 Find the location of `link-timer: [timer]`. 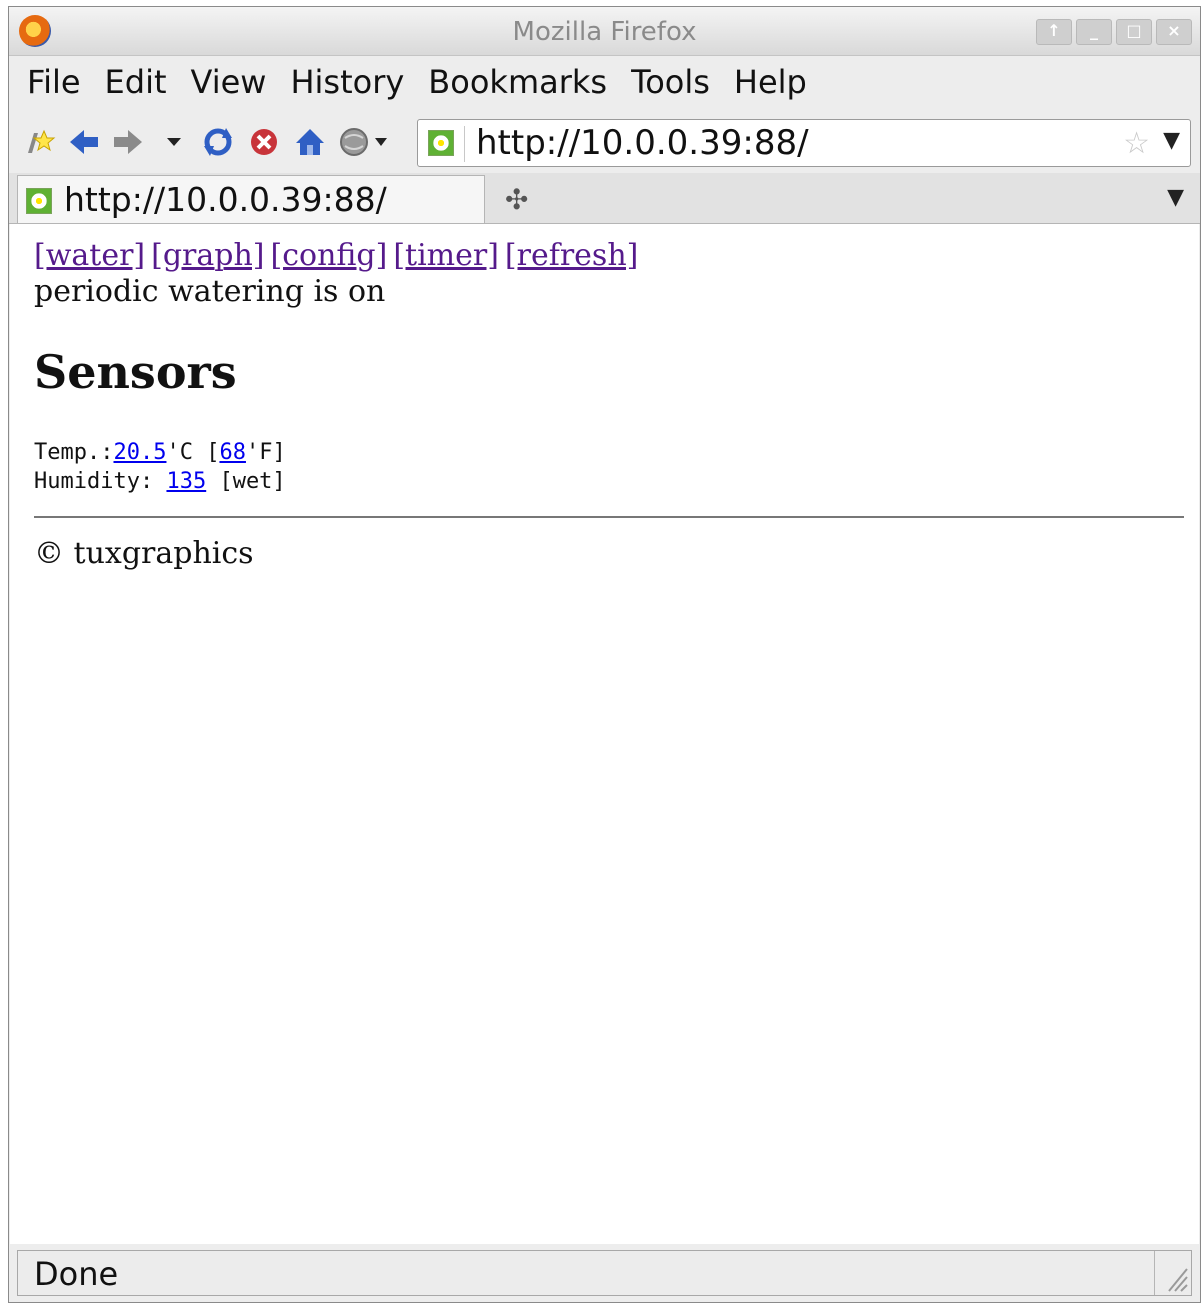

link-timer: [timer] is located at coordinates (446, 255).